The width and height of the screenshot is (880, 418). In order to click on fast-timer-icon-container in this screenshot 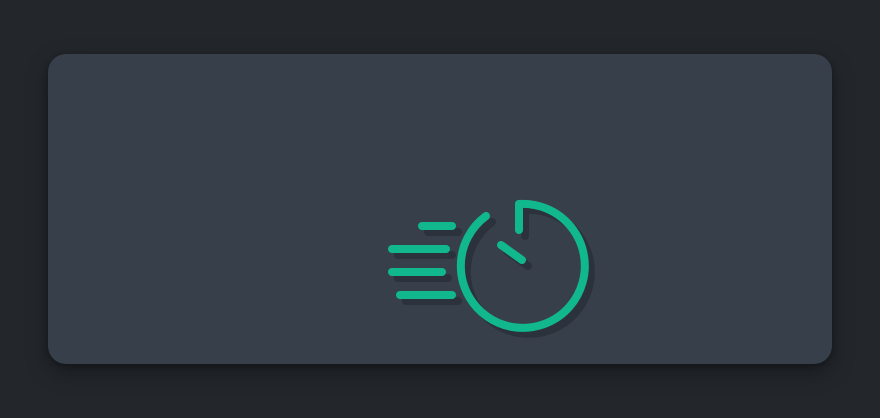, I will do `click(493, 267)`.